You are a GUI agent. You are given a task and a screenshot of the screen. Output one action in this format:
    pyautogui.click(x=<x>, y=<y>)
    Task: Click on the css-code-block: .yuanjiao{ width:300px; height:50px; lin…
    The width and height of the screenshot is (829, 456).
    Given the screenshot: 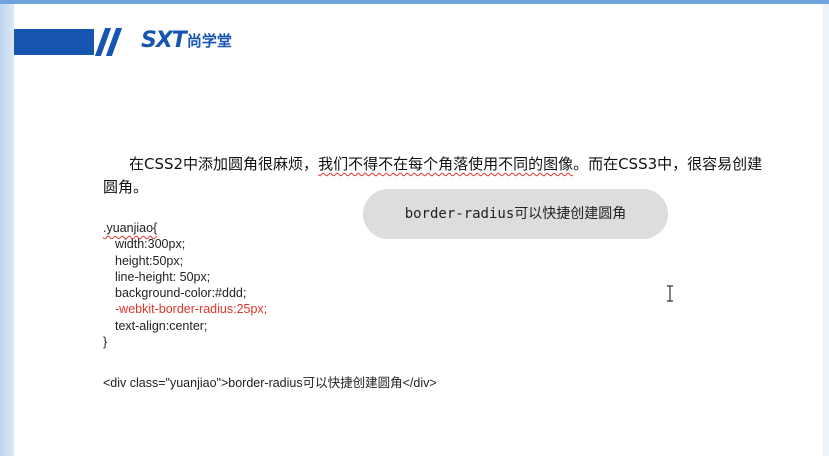 What is the action you would take?
    pyautogui.click(x=185, y=285)
    